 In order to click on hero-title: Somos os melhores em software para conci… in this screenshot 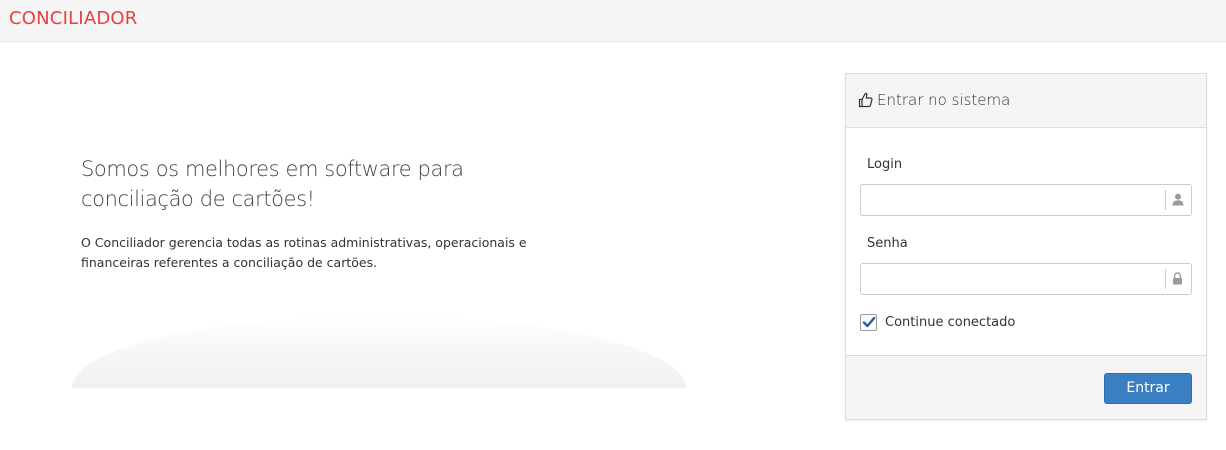, I will do `click(272, 184)`.